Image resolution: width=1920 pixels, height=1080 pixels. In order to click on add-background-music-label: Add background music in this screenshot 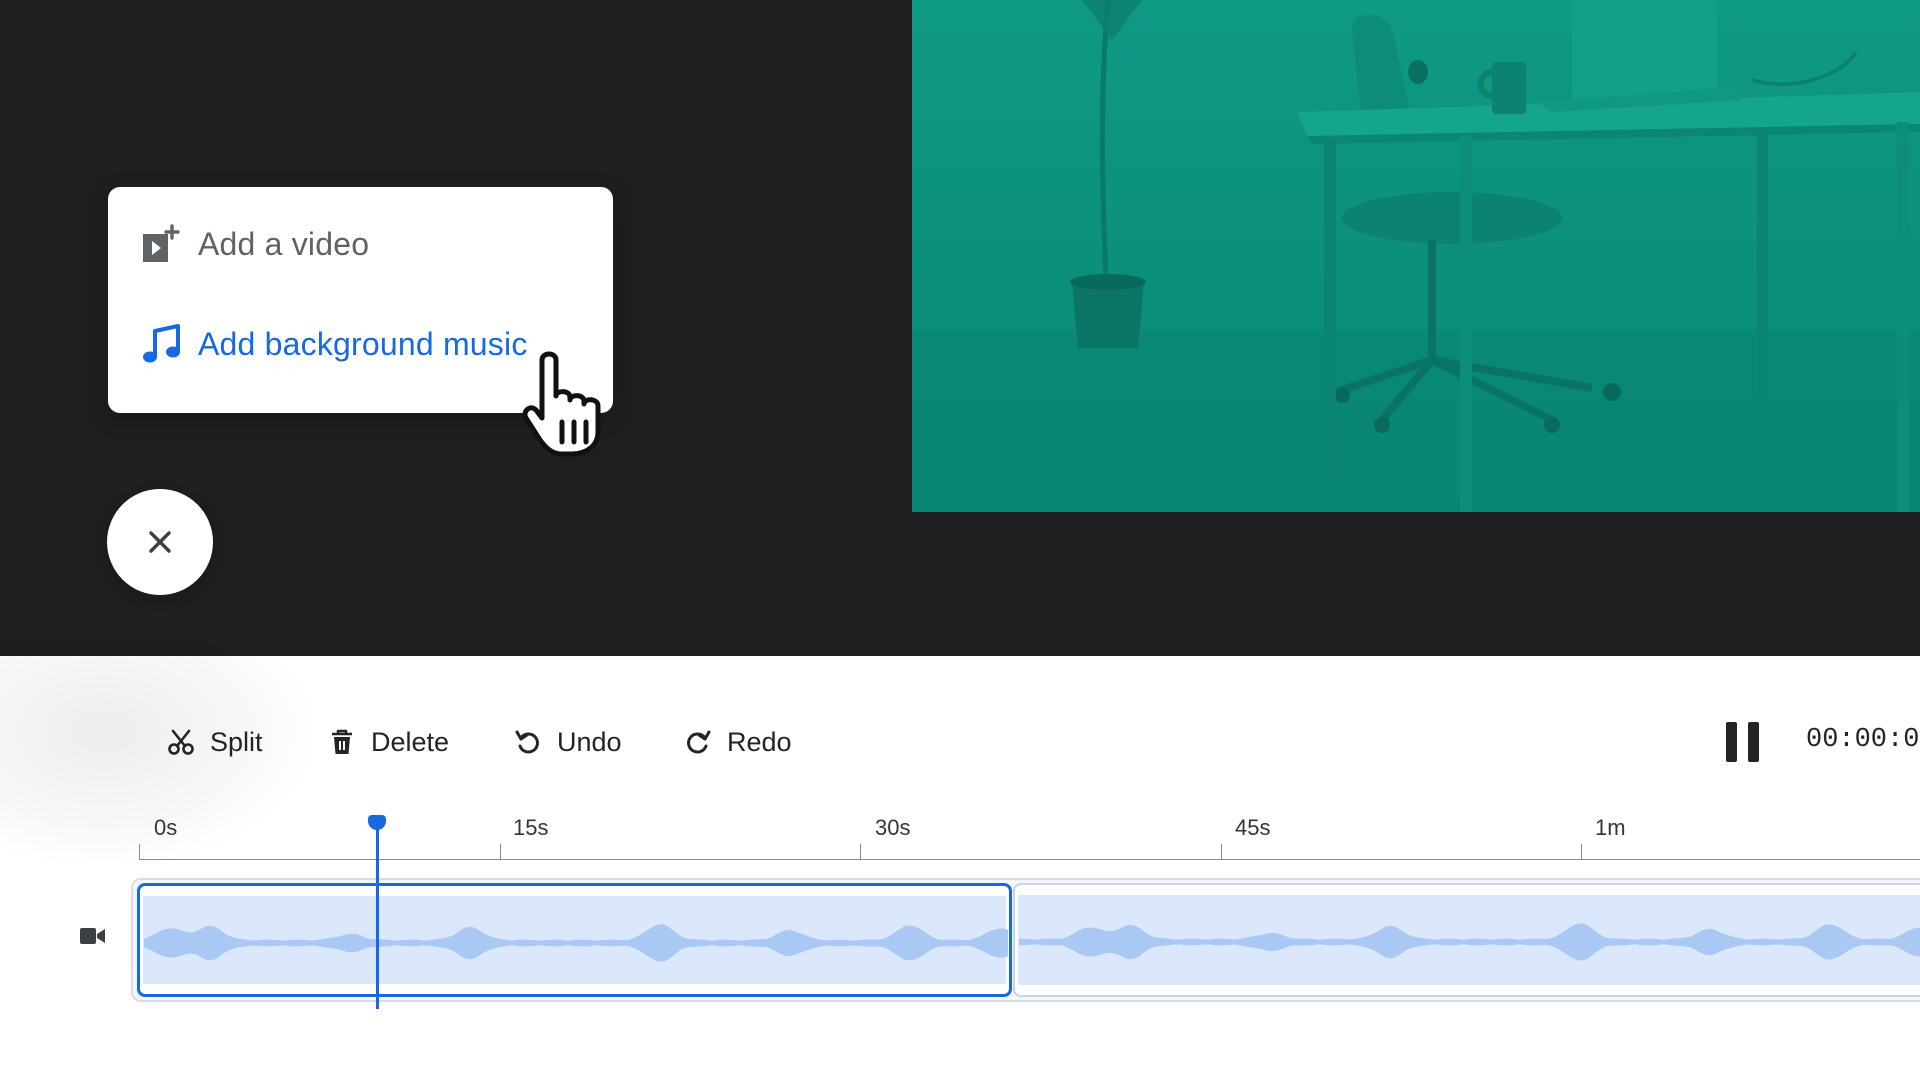, I will do `click(363, 343)`.